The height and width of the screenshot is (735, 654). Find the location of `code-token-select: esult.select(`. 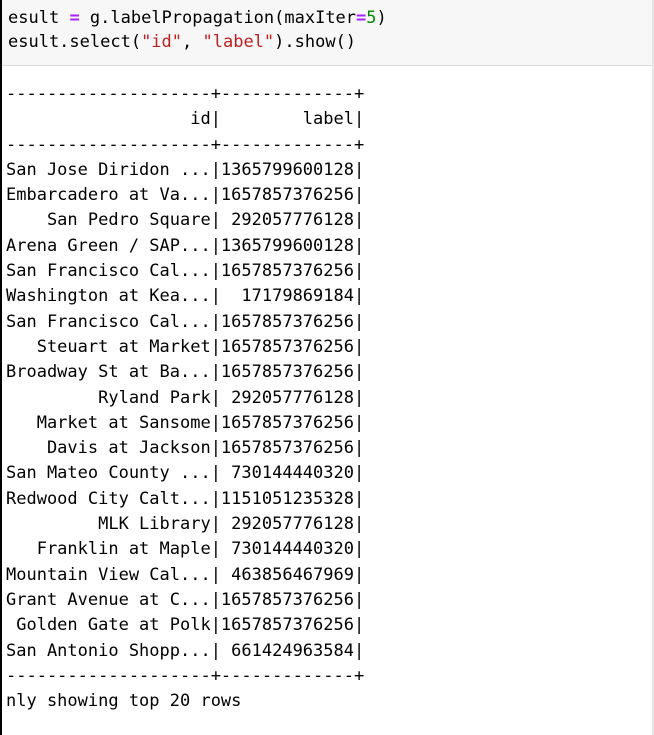

code-token-select: esult.select( is located at coordinates (75, 42).